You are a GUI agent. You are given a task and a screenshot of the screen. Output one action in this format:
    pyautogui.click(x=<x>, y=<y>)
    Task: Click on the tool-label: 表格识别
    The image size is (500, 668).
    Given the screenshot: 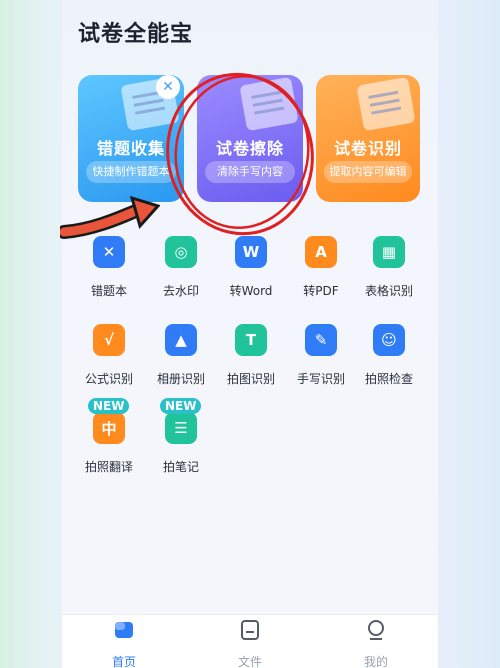 What is the action you would take?
    pyautogui.click(x=388, y=291)
    